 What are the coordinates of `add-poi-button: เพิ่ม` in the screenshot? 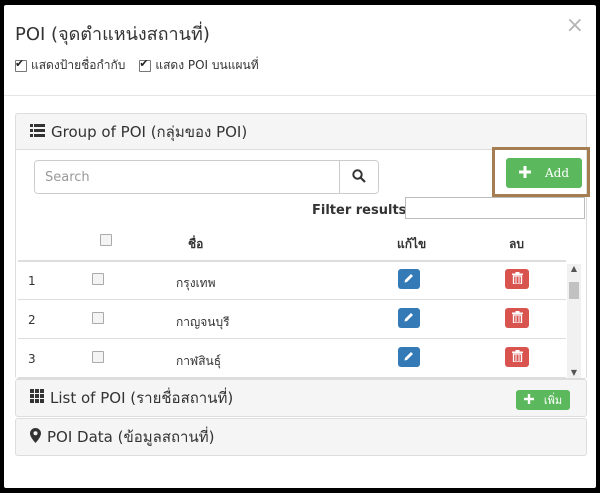 It's located at (543, 400).